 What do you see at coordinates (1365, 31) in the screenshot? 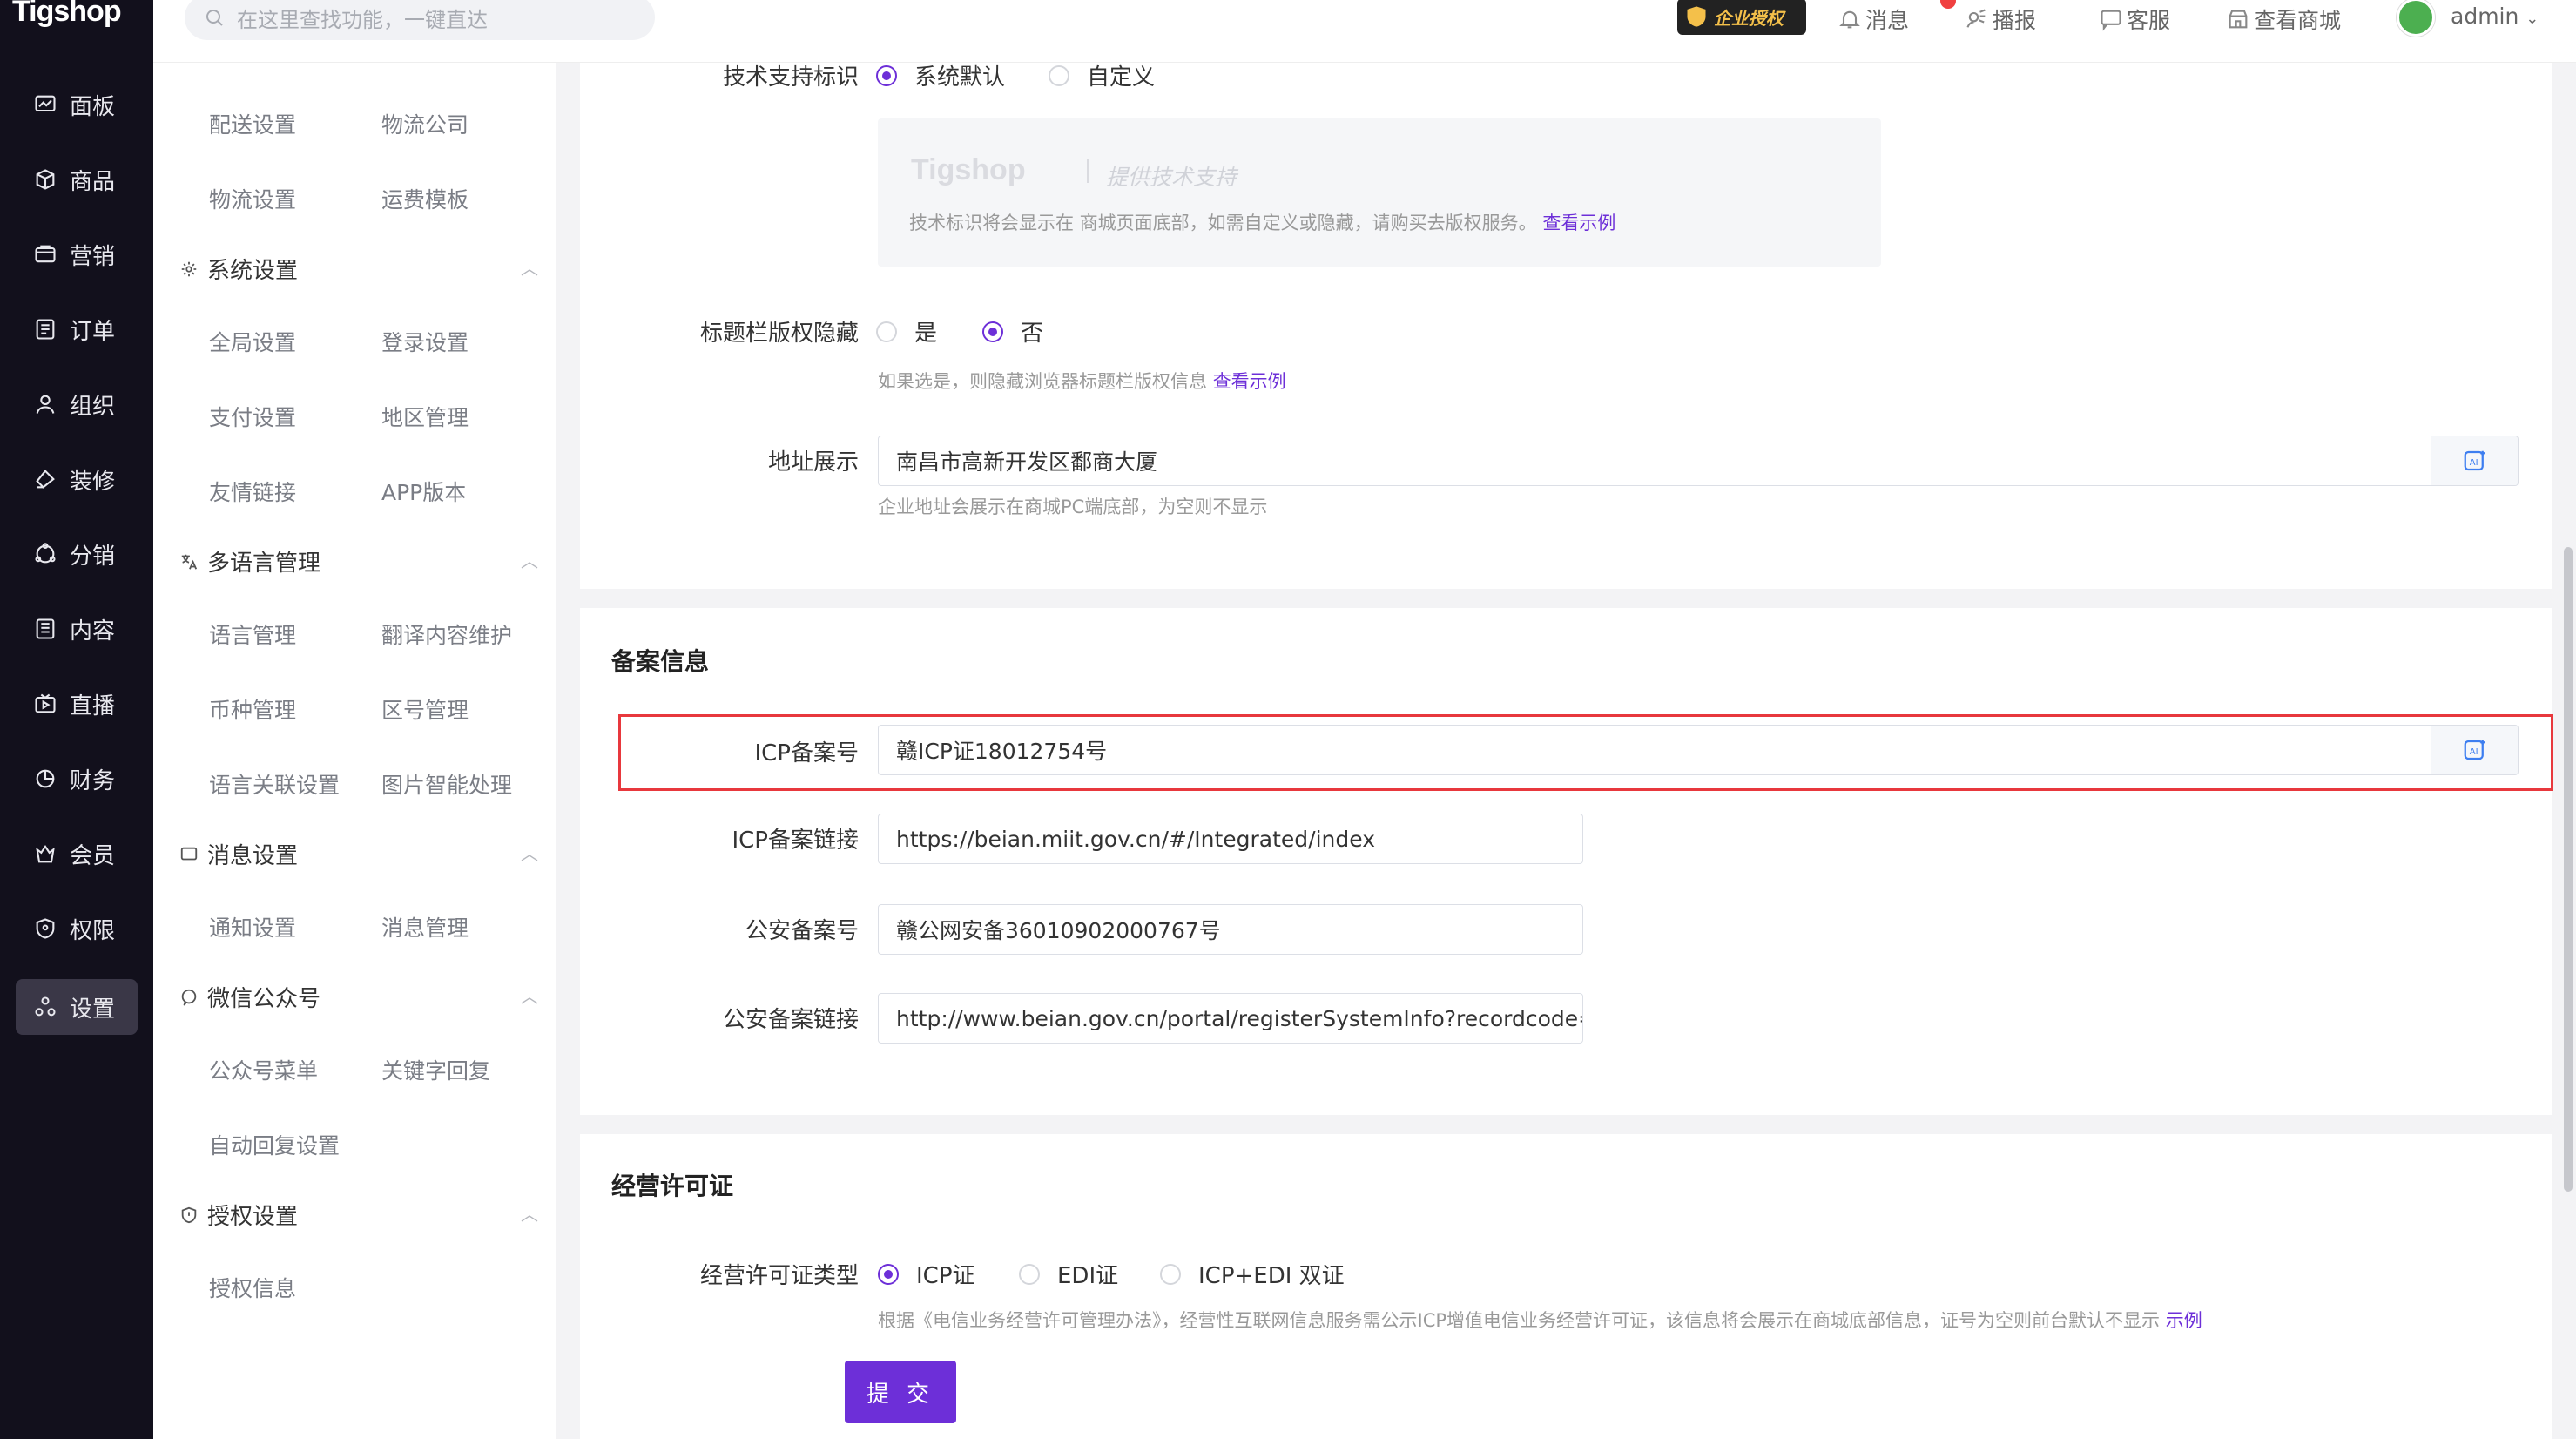
I see `top-header: 在这里查找功能，一键直达 企业授权 消息 播报 客服 查看商城 admin ⌄` at bounding box center [1365, 31].